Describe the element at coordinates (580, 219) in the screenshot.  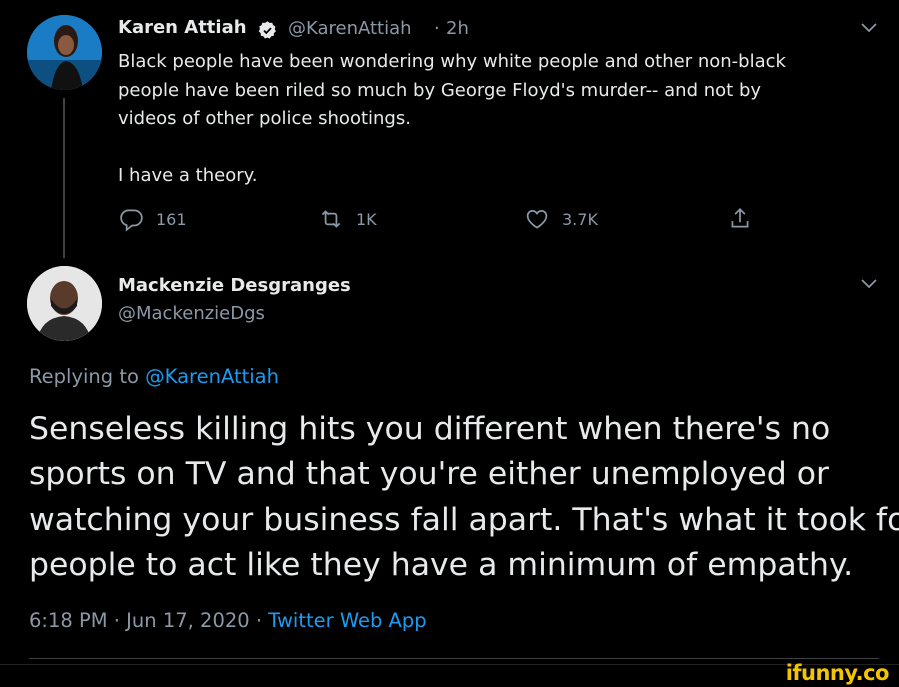
I see `like-count: 3.7K` at that location.